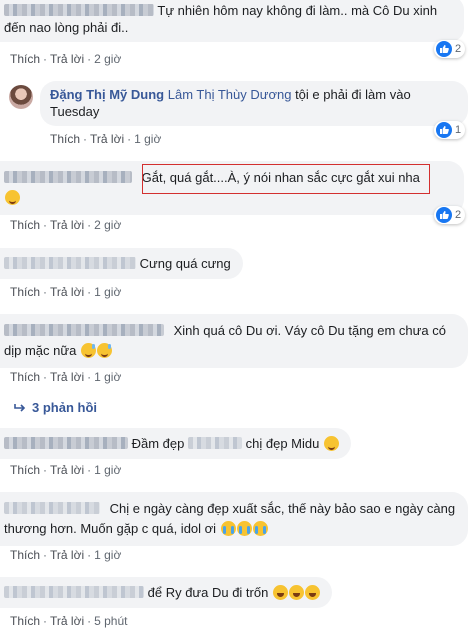 This screenshot has height=632, width=472. What do you see at coordinates (107, 94) in the screenshot?
I see `comment-author: Đặng Thị Mỹ Dung` at bounding box center [107, 94].